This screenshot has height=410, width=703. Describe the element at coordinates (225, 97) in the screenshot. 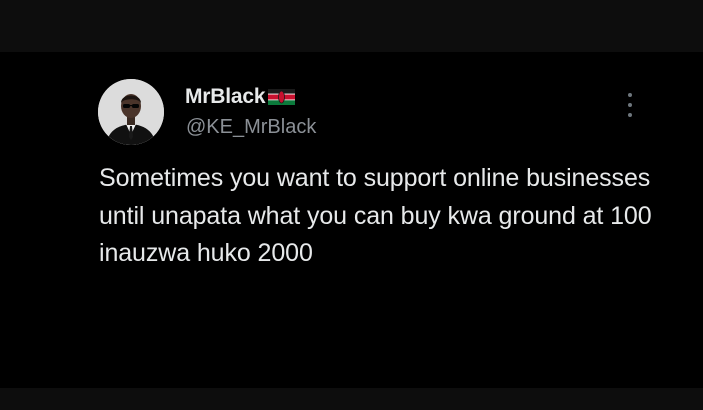

I see `display-name: MrBlack` at that location.